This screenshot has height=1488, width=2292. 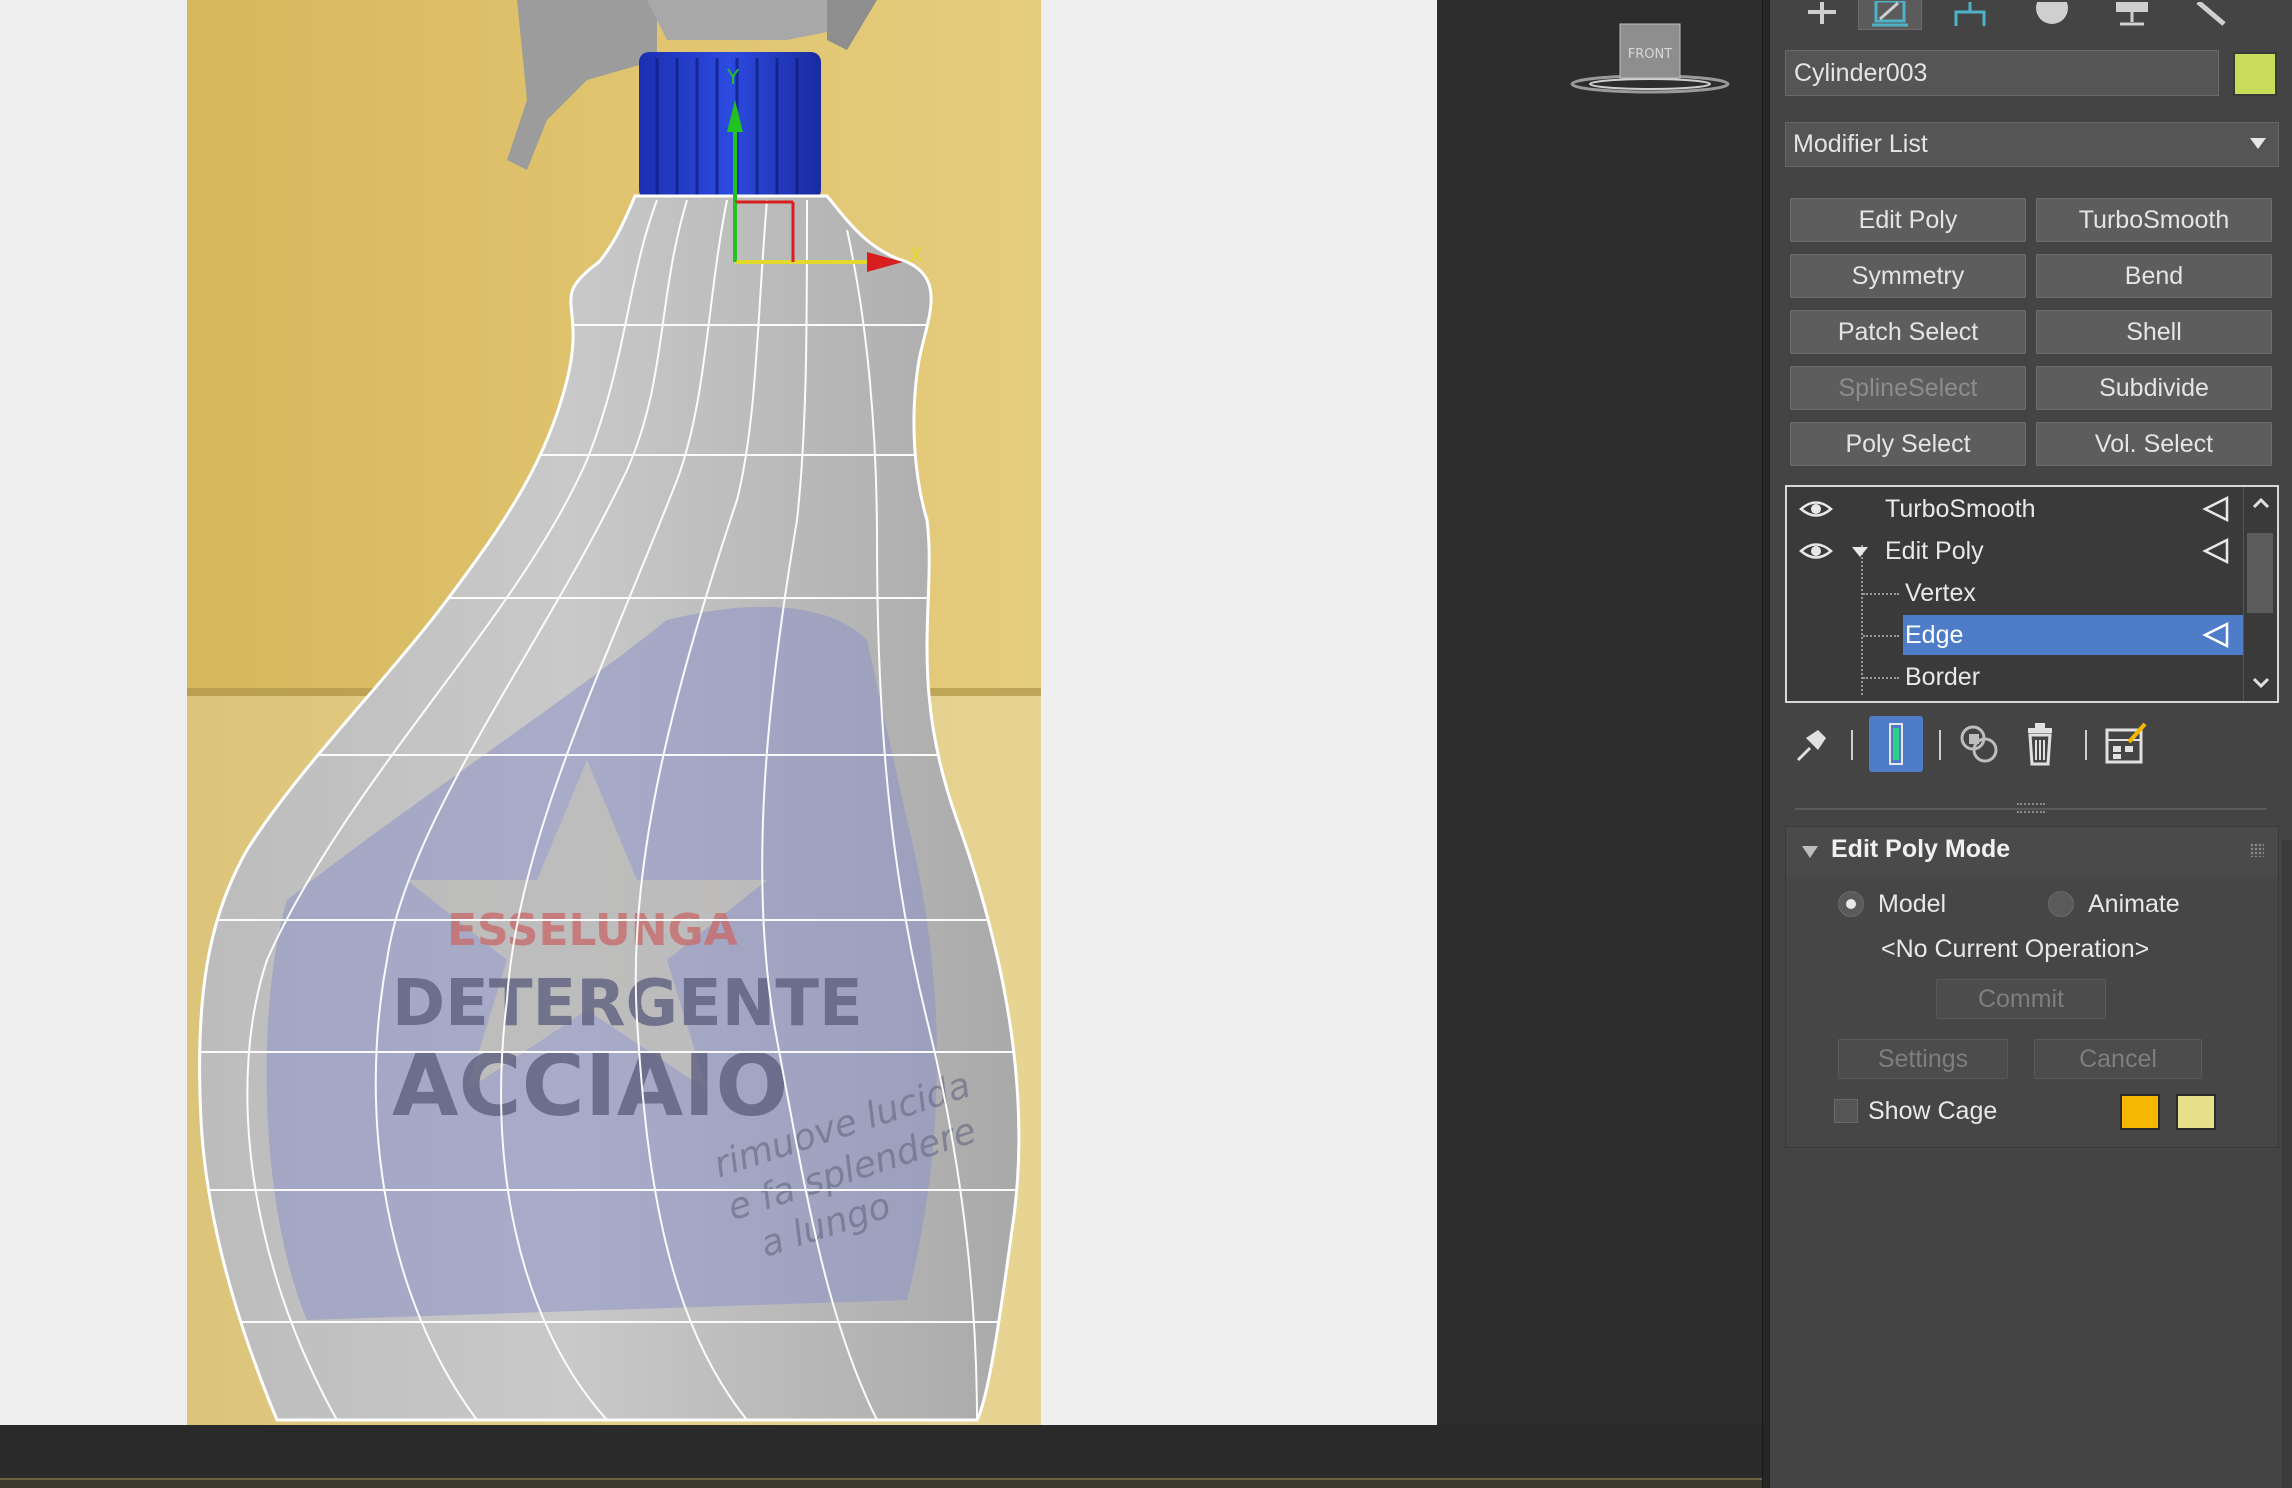 What do you see at coordinates (2073, 635) in the screenshot?
I see `stack-subitem-edge: Edge` at bounding box center [2073, 635].